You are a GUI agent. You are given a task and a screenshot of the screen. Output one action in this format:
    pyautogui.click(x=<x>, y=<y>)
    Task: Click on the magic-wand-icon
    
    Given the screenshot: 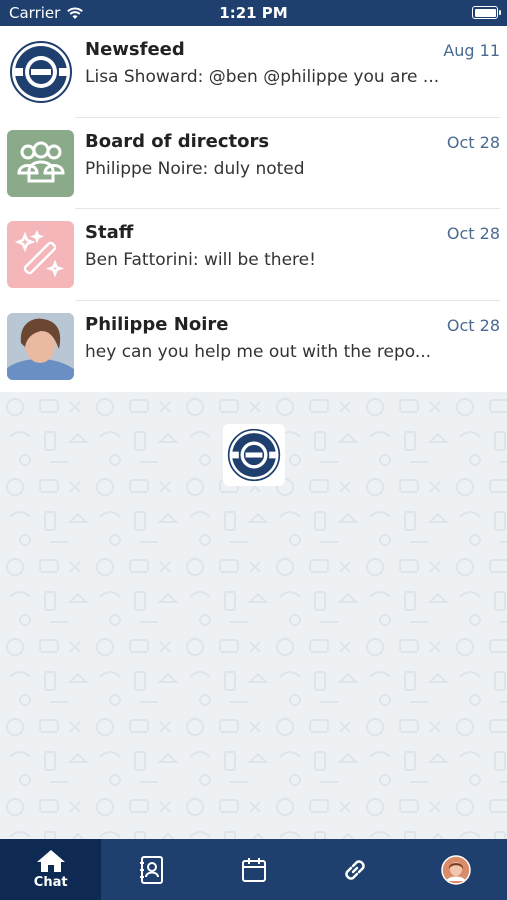 What is the action you would take?
    pyautogui.click(x=40, y=254)
    